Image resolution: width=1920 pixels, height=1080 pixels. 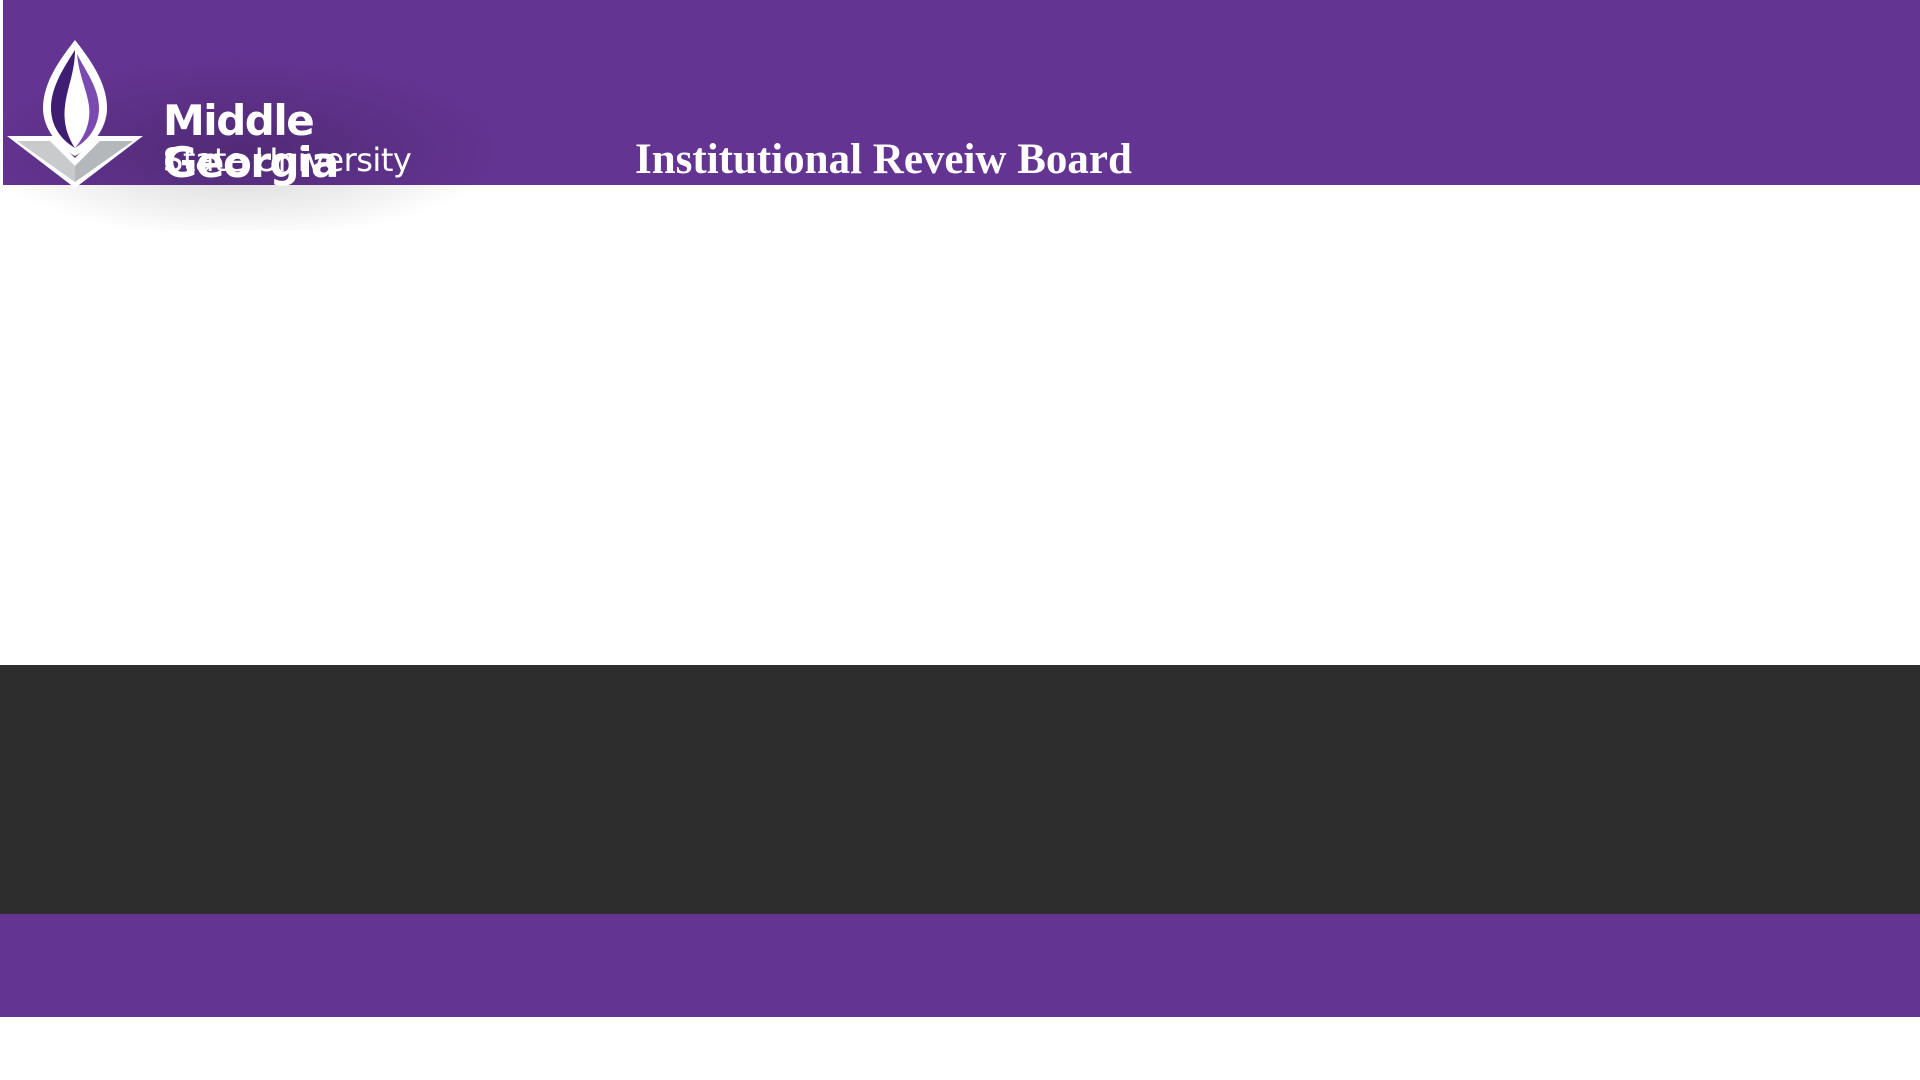 I want to click on footer-band, so click(x=960, y=965).